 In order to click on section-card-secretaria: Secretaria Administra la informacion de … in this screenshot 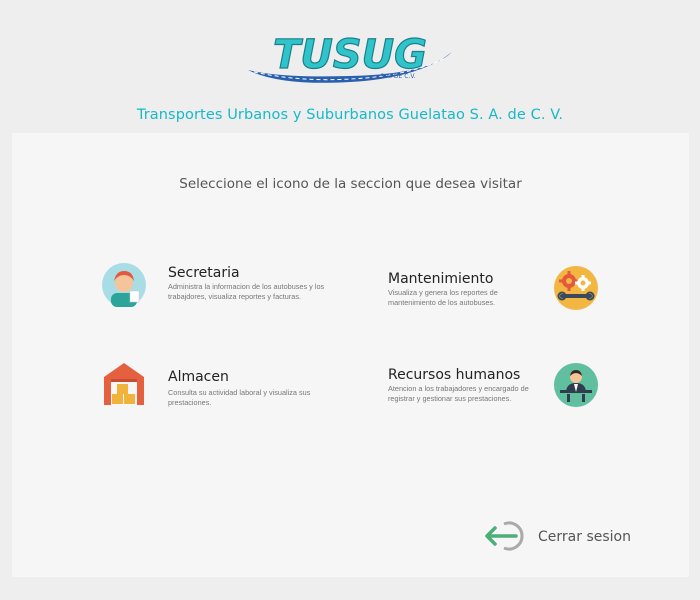, I will do `click(217, 288)`.